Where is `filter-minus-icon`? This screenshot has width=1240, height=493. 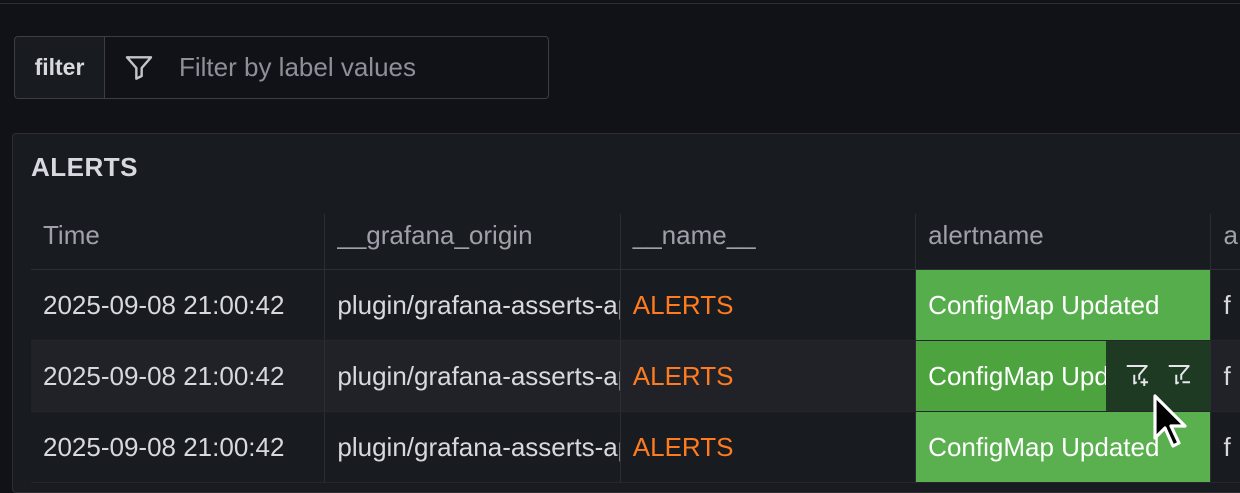
filter-minus-icon is located at coordinates (1180, 376).